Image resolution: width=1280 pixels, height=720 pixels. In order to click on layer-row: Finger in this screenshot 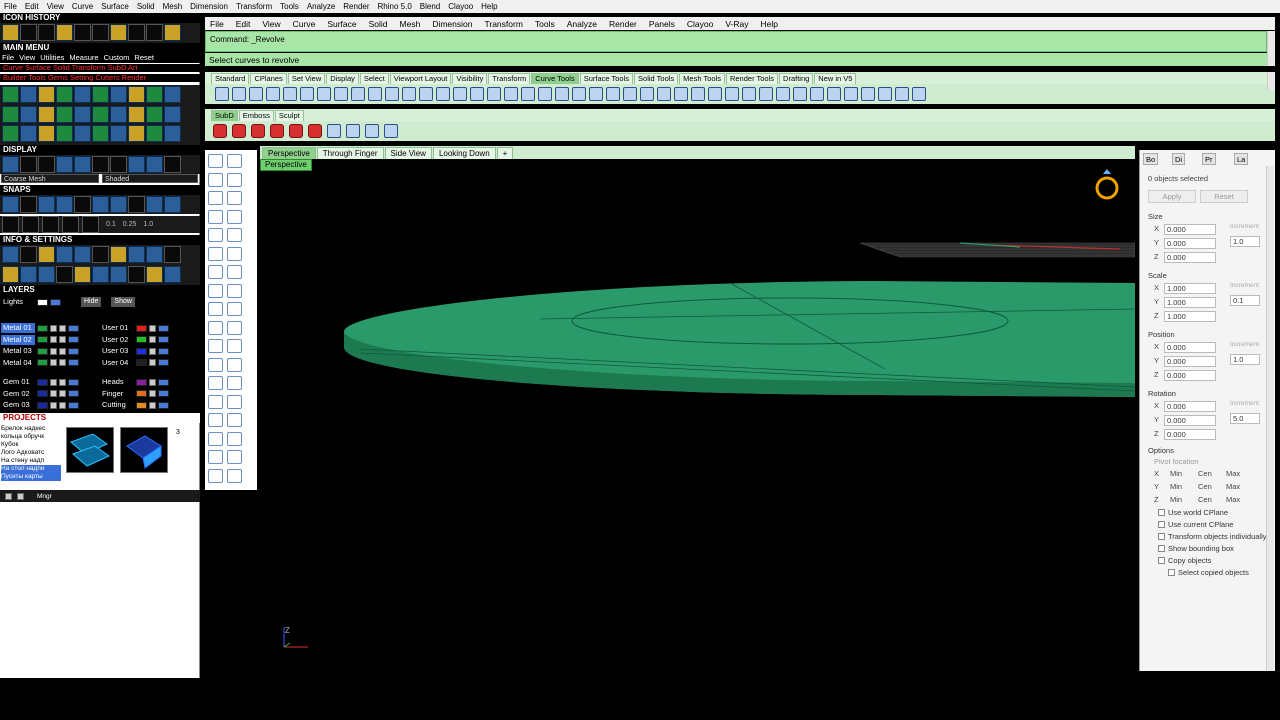, I will do `click(134, 394)`.